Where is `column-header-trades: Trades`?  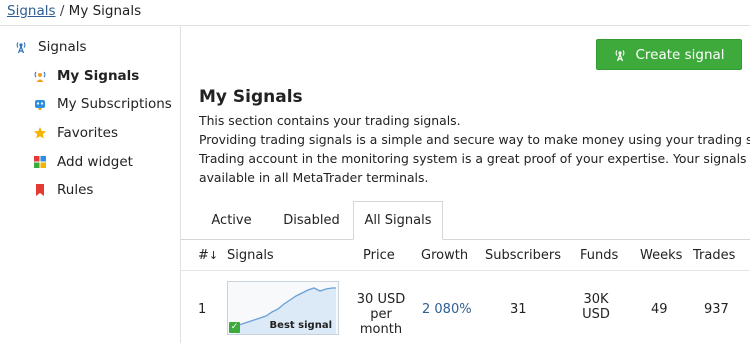
column-header-trades: Trades is located at coordinates (714, 255).